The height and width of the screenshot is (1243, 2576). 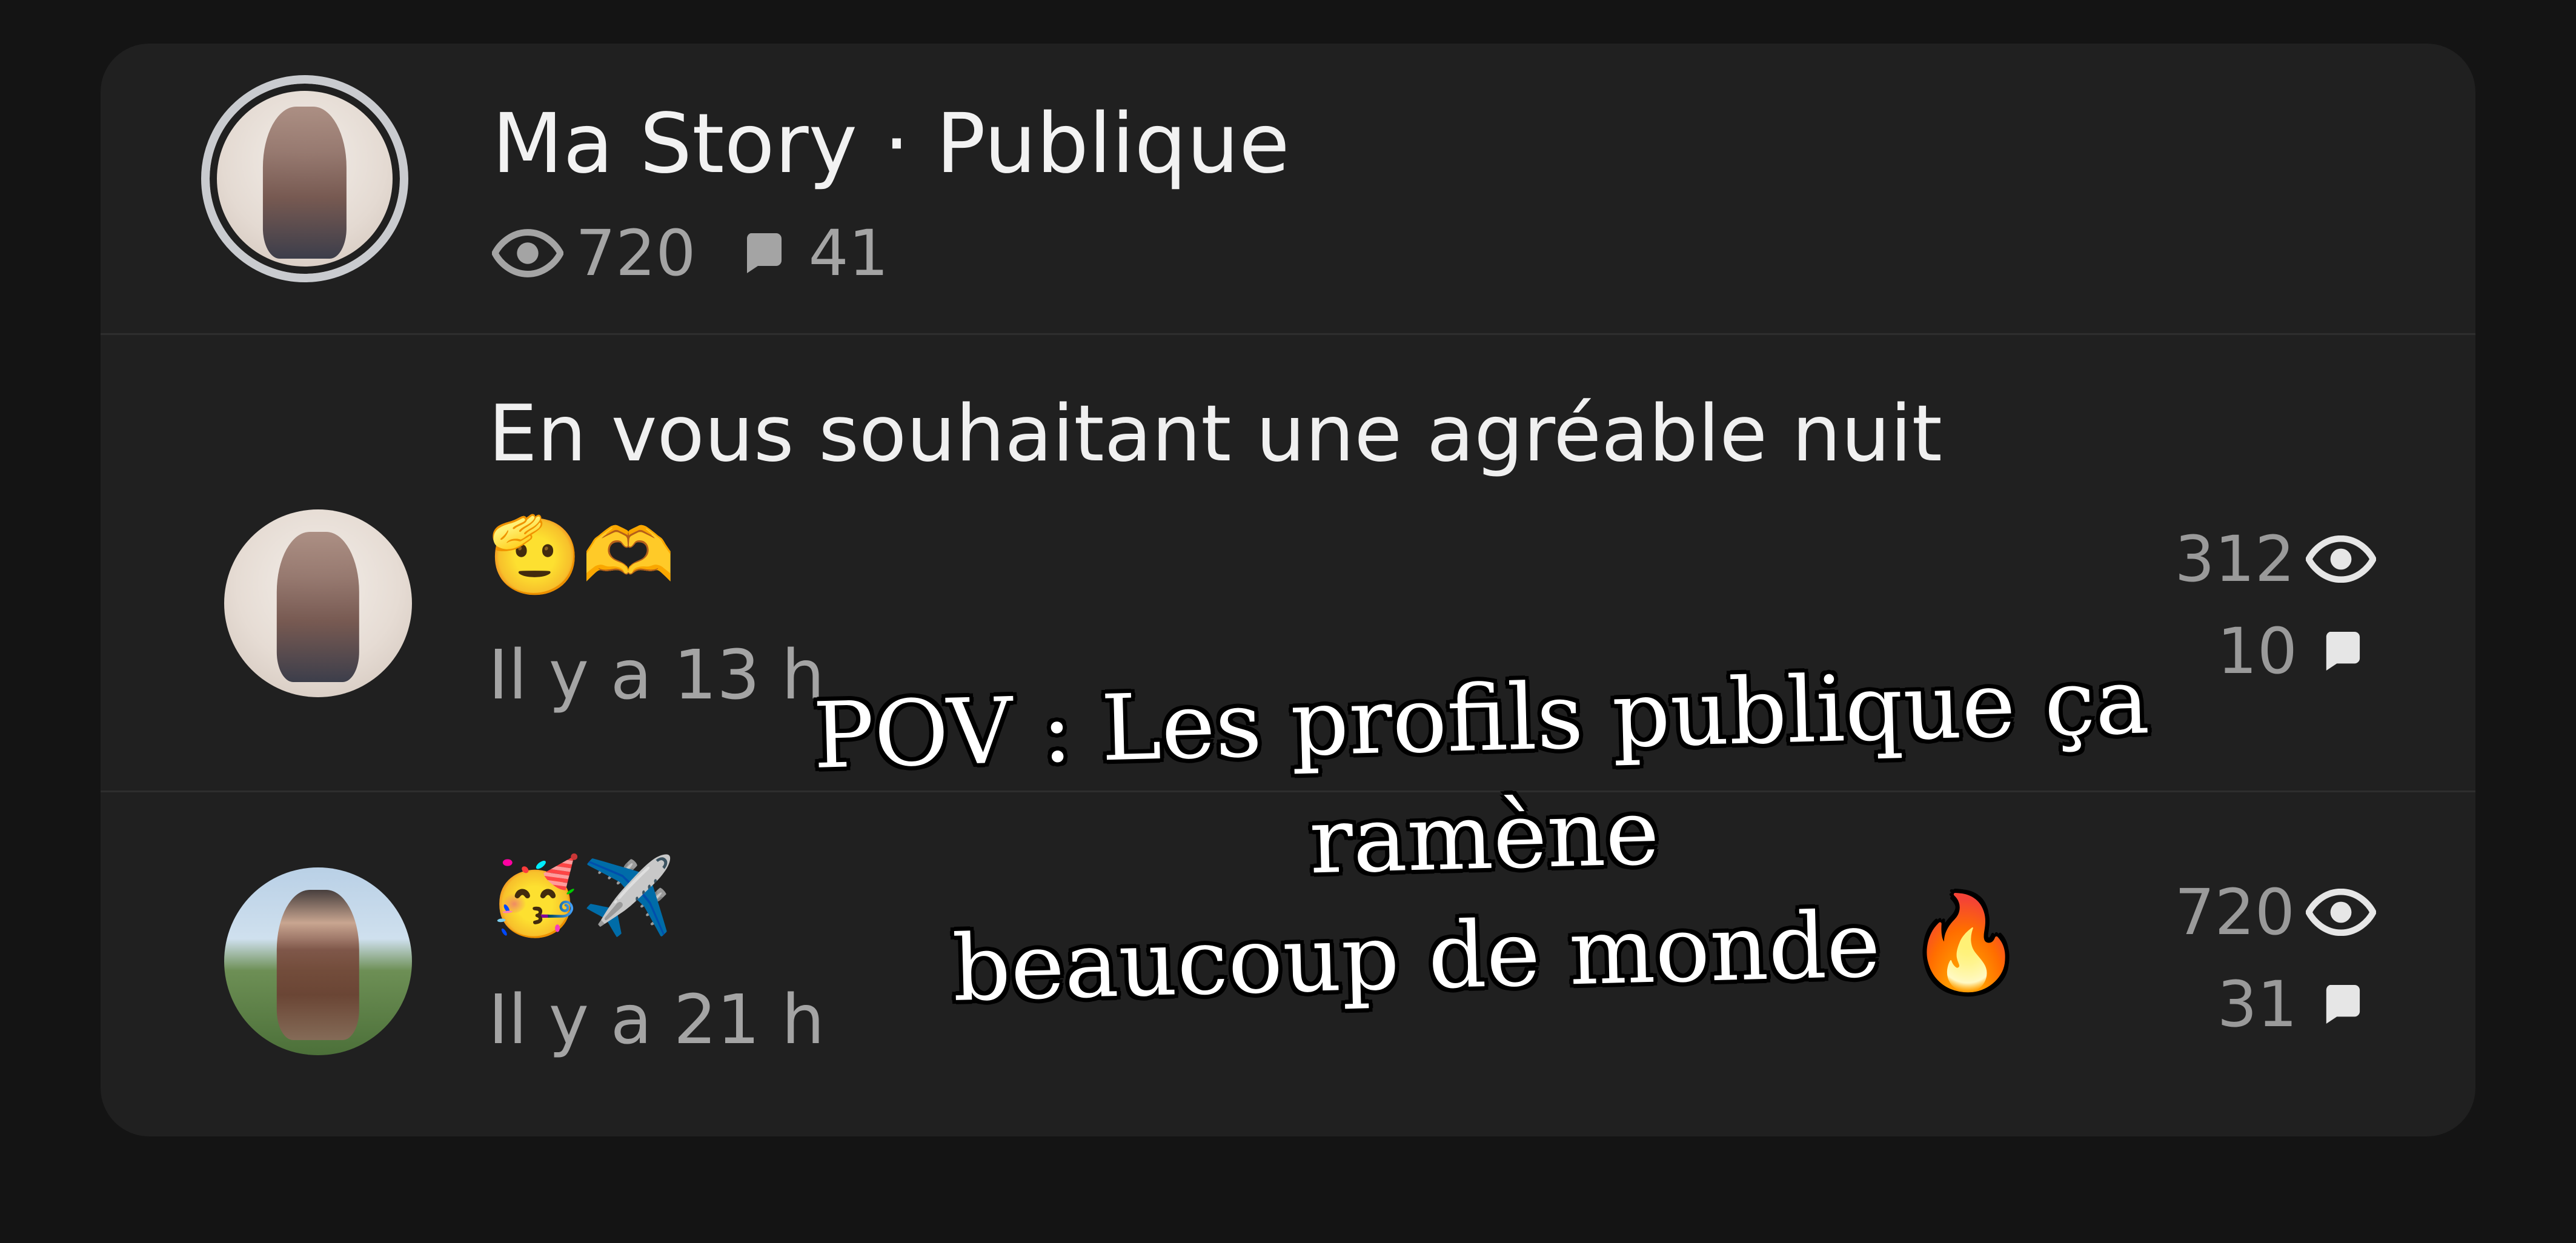 I want to click on story-avatar, so click(x=304, y=178).